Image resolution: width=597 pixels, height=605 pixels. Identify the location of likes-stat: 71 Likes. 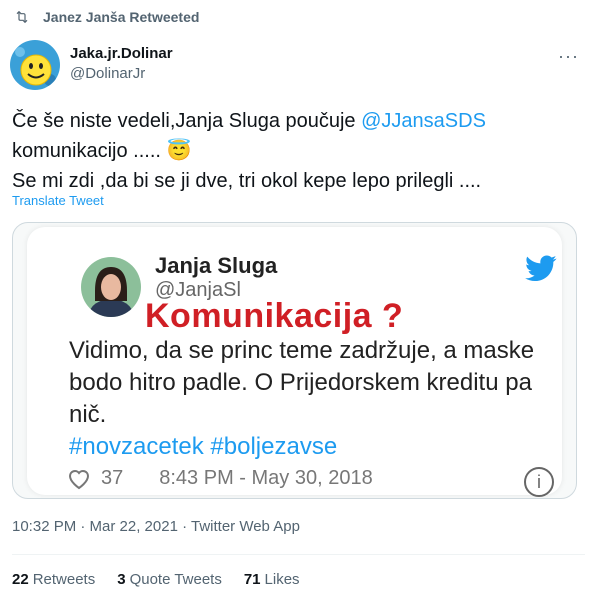
(272, 579).